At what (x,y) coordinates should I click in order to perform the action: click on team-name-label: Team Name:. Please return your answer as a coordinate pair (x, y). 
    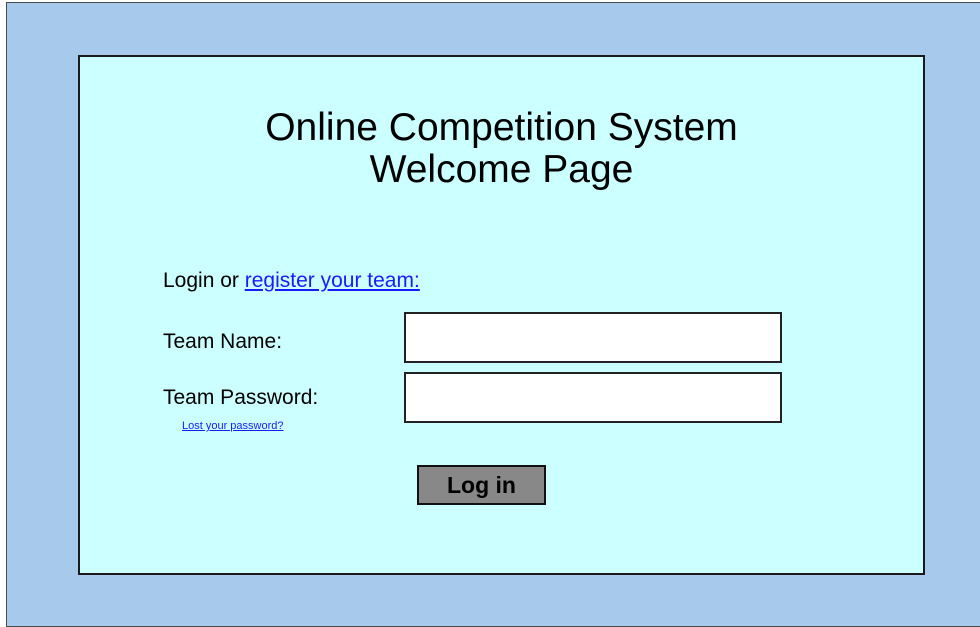
    Looking at the image, I should click on (223, 341).